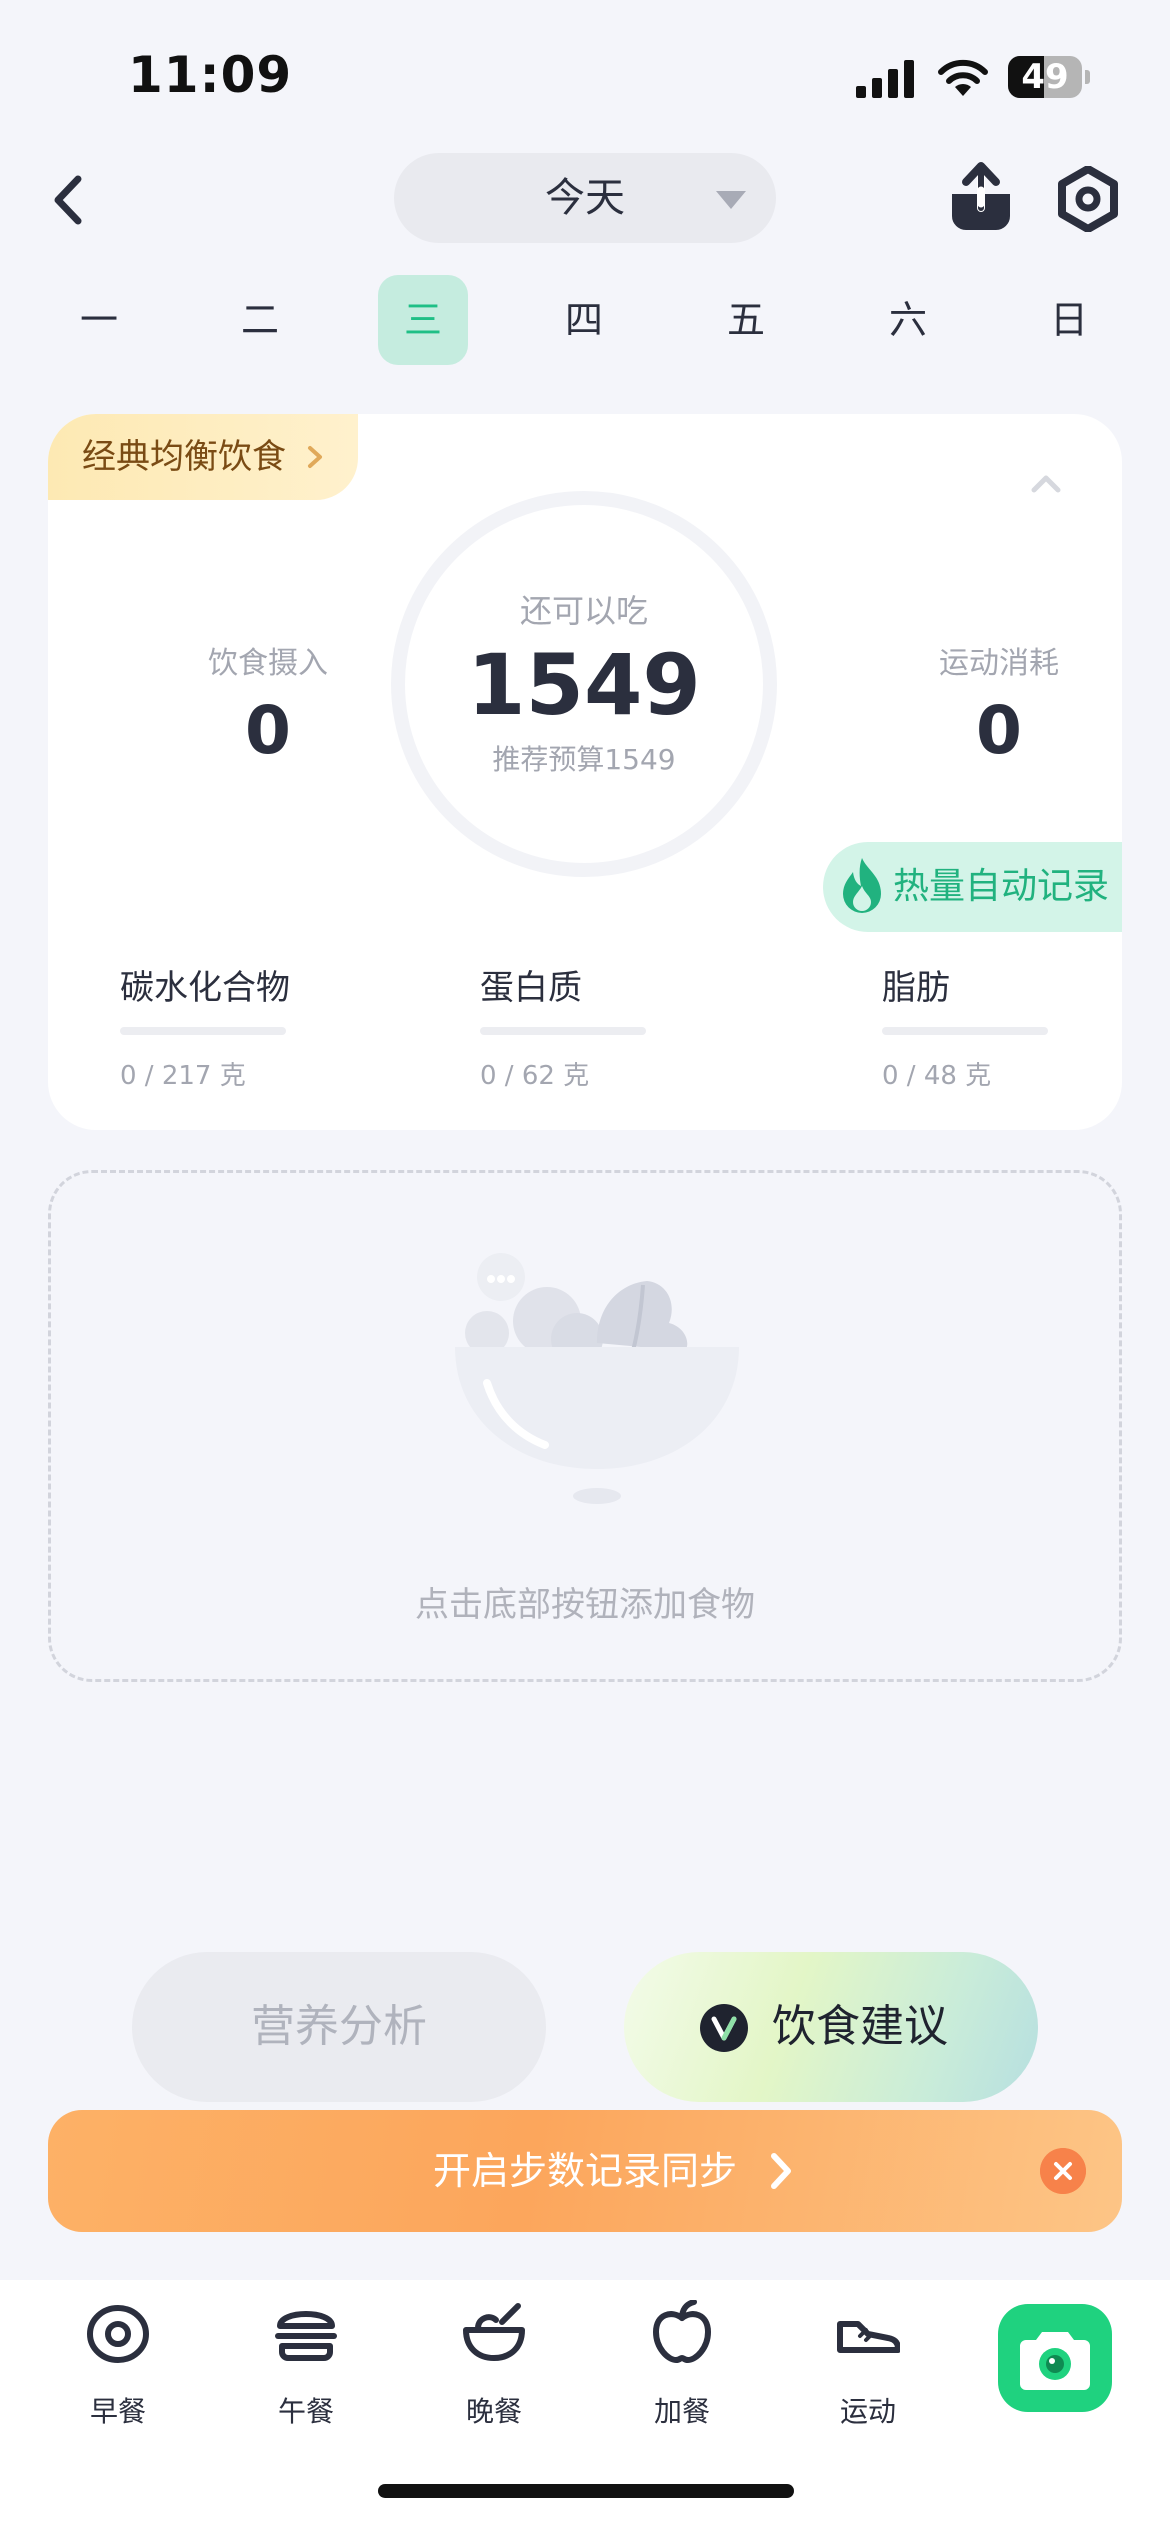 The image size is (1170, 2532). What do you see at coordinates (585, 75) in the screenshot?
I see `status-bar: 11:09 49` at bounding box center [585, 75].